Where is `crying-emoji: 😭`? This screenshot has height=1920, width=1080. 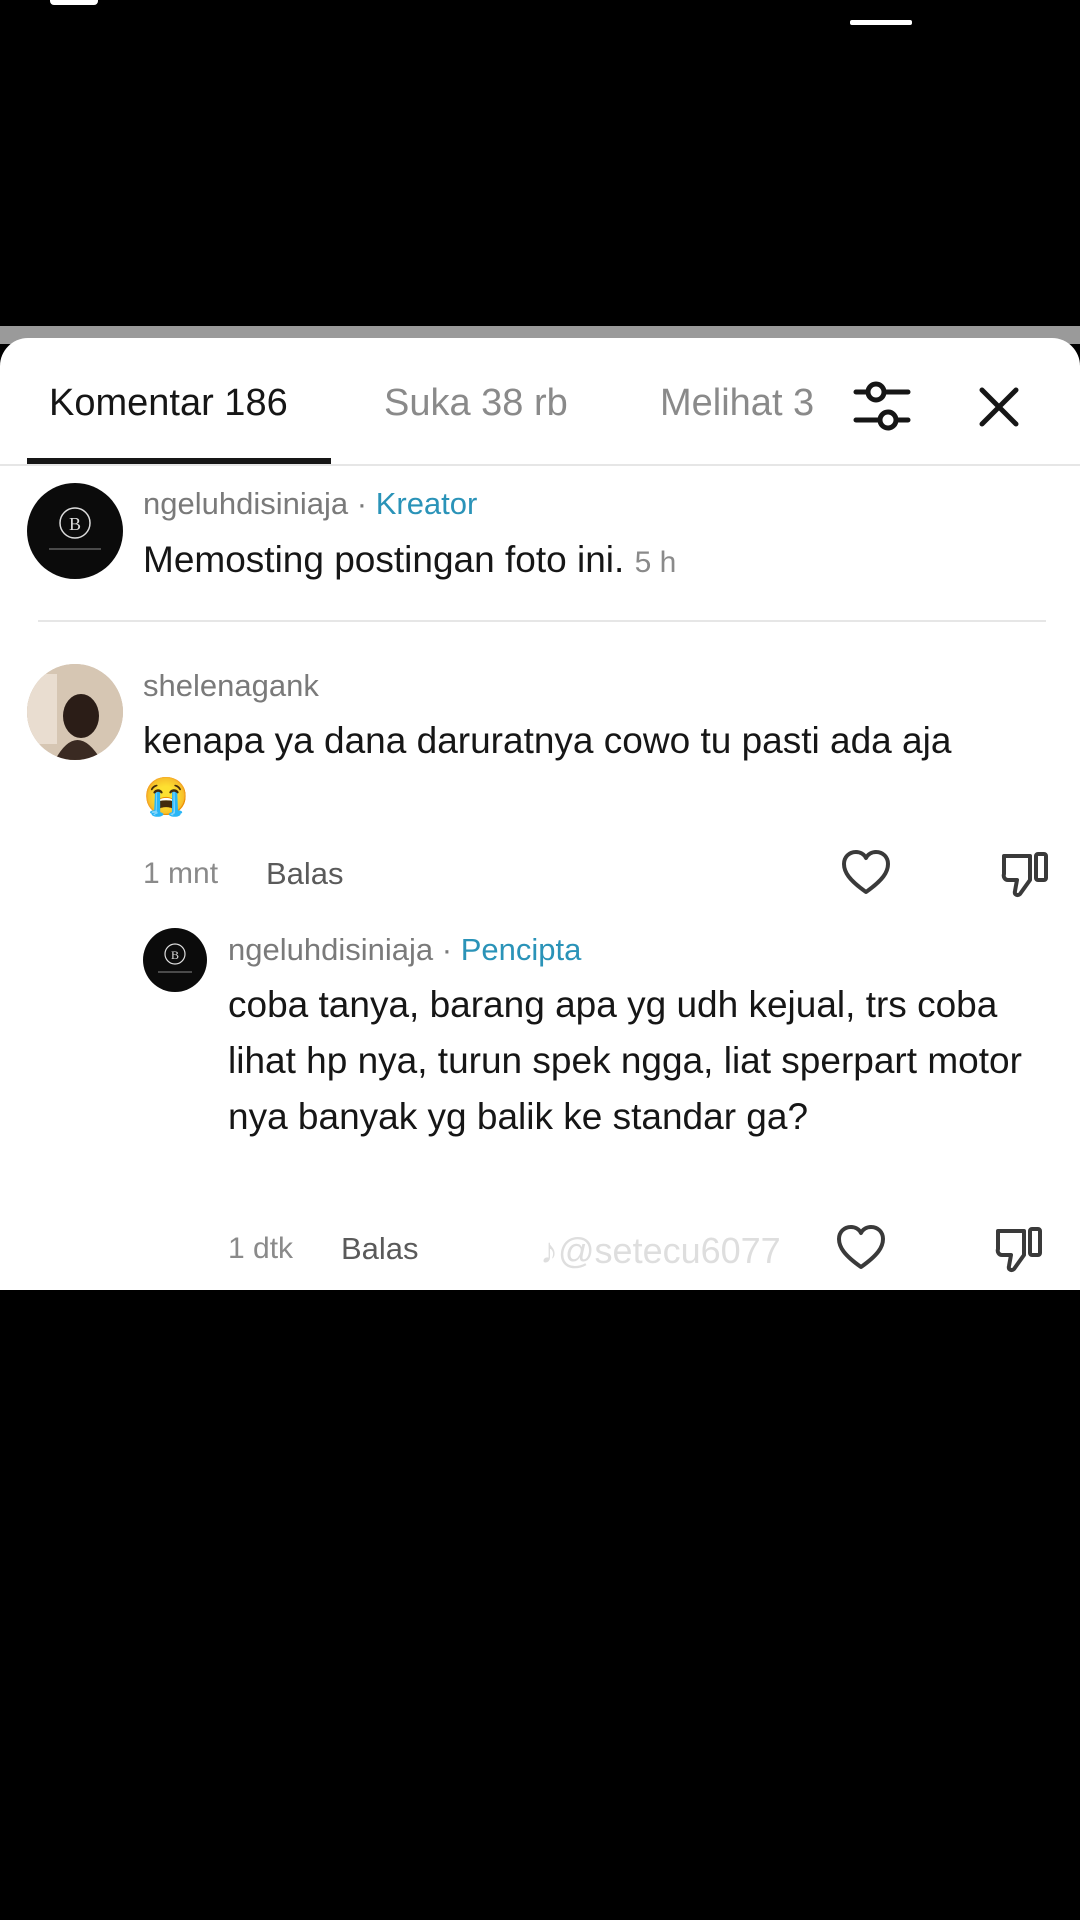 crying-emoji: 😭 is located at coordinates (166, 796).